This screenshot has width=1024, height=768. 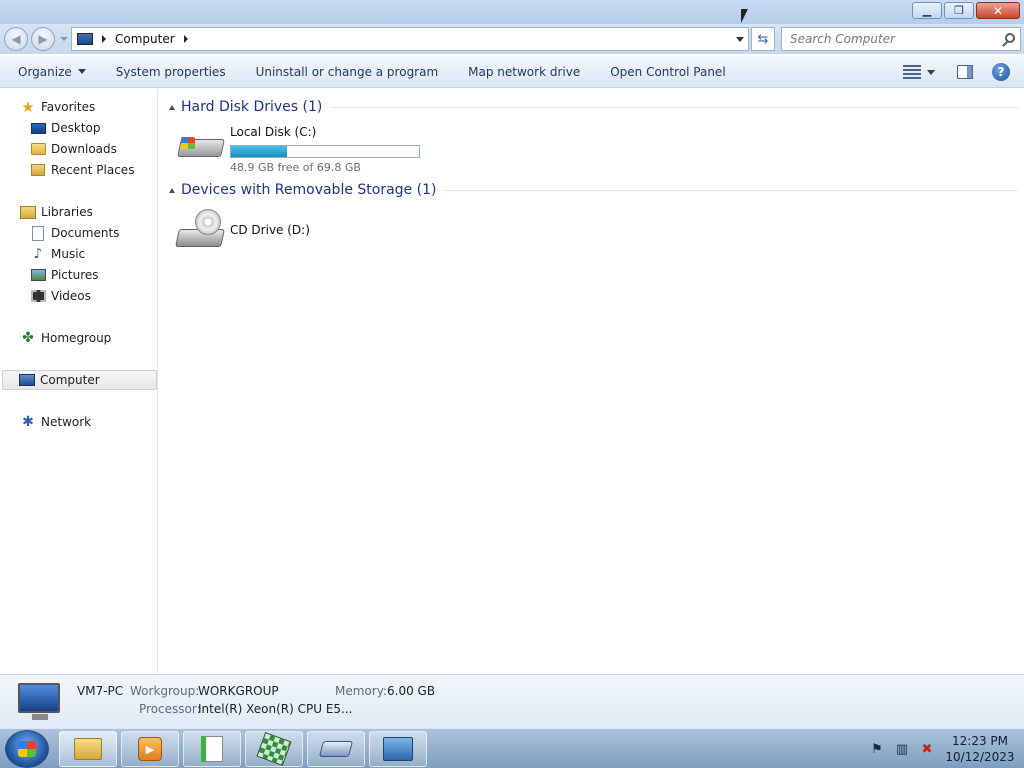 I want to click on drive-name: Local Disk (C:), so click(x=273, y=132).